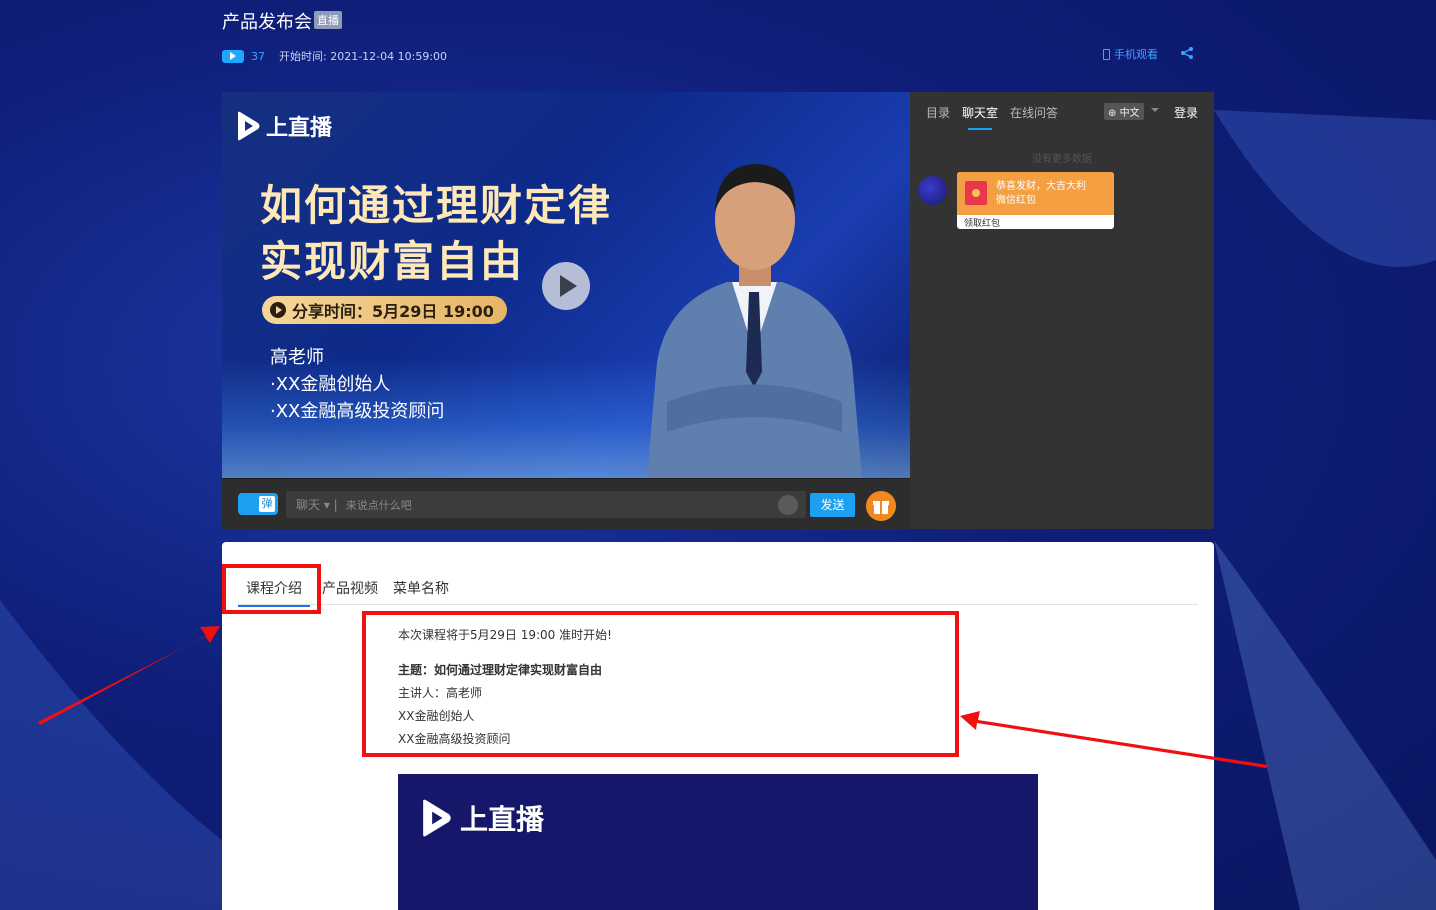 This screenshot has width=1436, height=910. Describe the element at coordinates (378, 505) in the screenshot. I see `chat-placeholder: 来说点什么吧` at that location.